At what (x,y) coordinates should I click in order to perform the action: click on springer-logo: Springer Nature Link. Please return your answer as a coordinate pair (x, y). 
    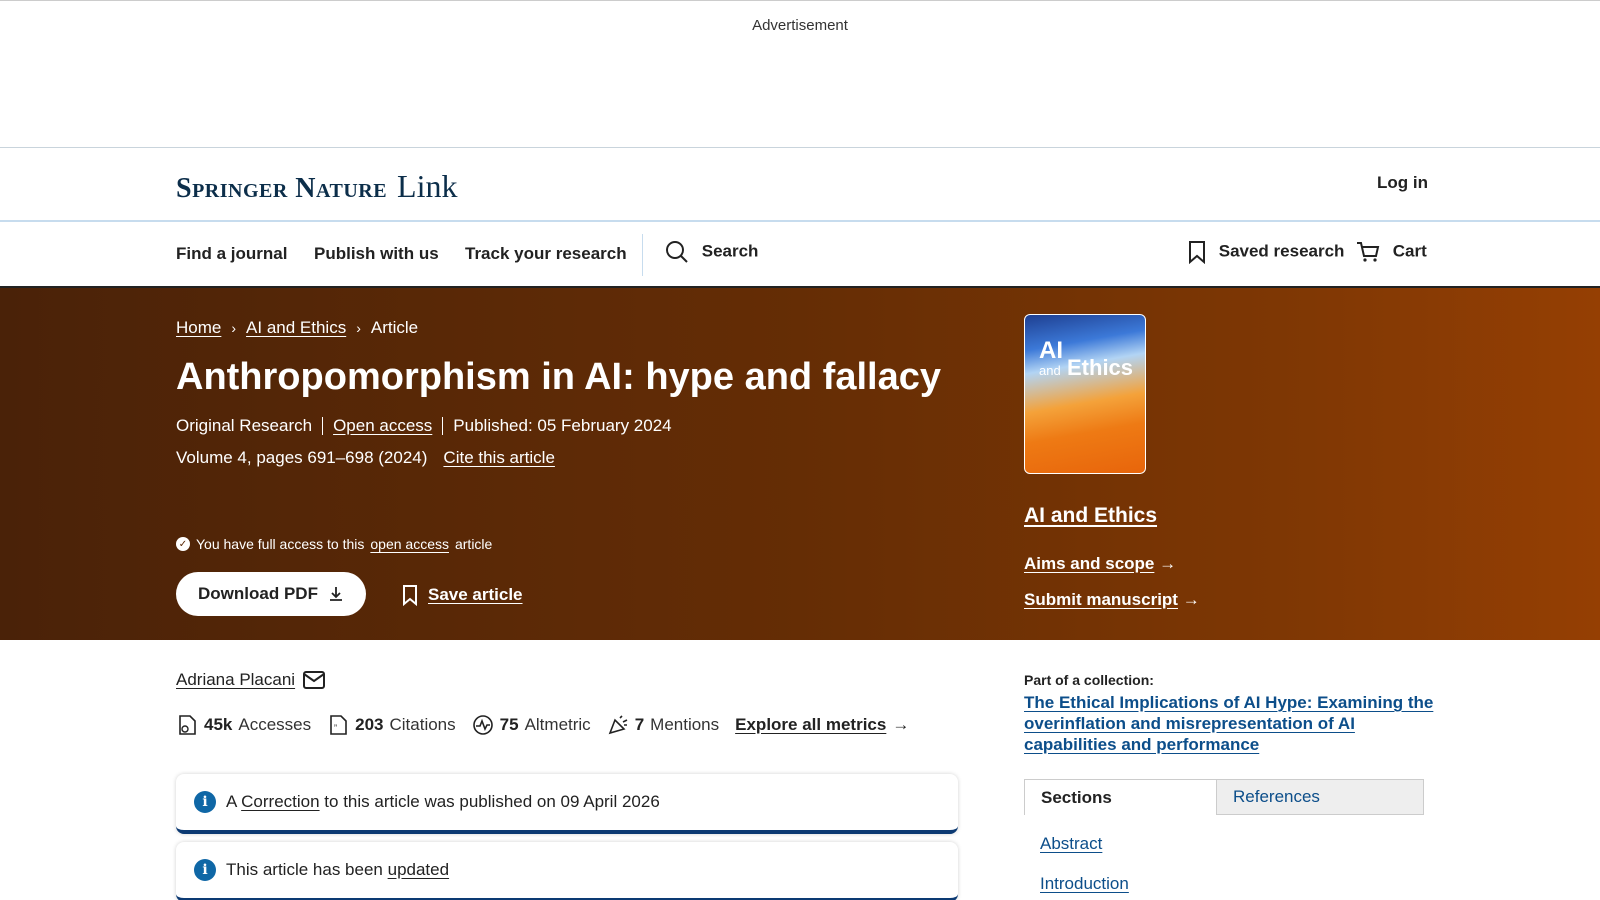
    Looking at the image, I should click on (316, 186).